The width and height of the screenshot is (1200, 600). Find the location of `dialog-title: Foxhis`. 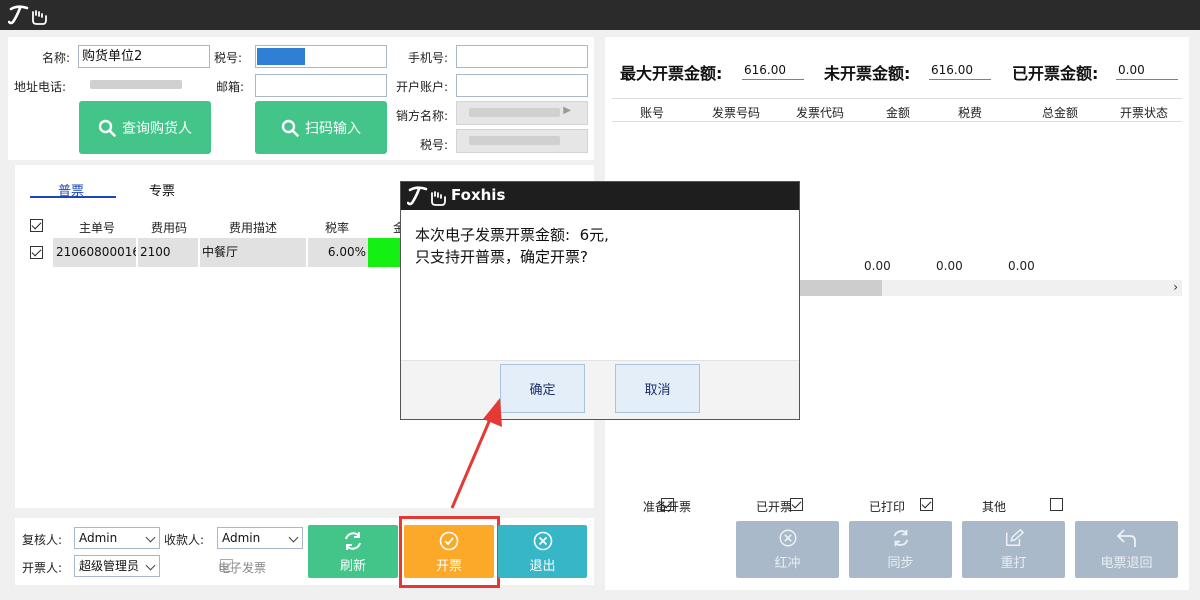

dialog-title: Foxhis is located at coordinates (478, 195).